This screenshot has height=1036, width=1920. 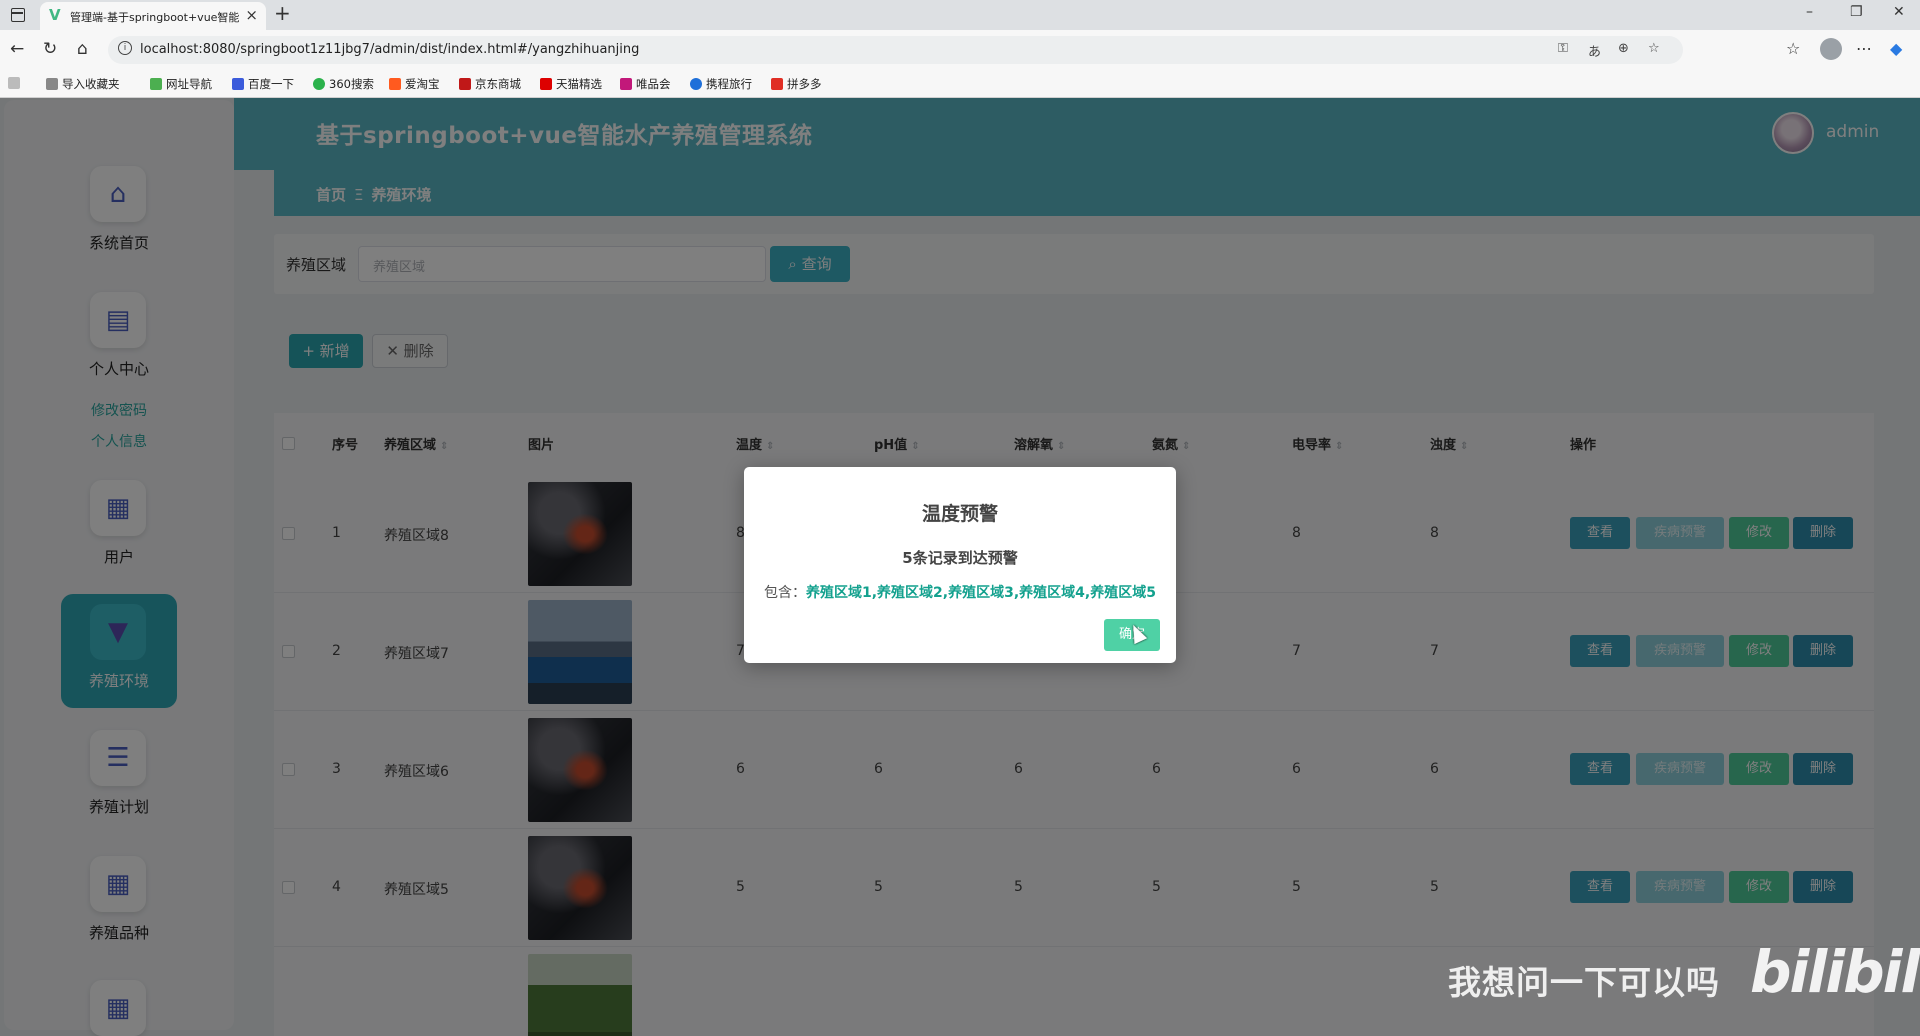 What do you see at coordinates (18, 15) in the screenshot?
I see `window-menu-icon` at bounding box center [18, 15].